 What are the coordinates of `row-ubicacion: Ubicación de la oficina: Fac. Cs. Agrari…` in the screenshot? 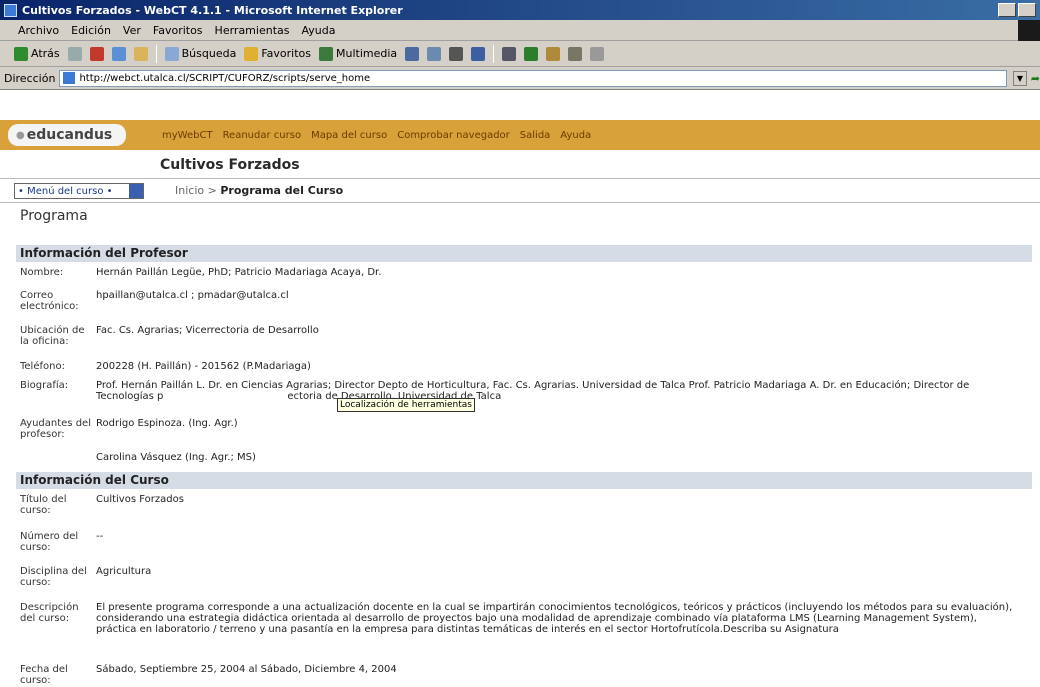 It's located at (525, 336).